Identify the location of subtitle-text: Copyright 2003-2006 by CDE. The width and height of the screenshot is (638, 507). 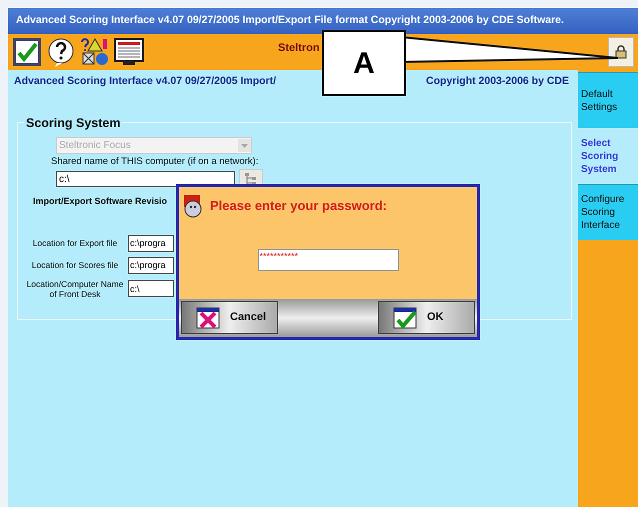
(498, 81).